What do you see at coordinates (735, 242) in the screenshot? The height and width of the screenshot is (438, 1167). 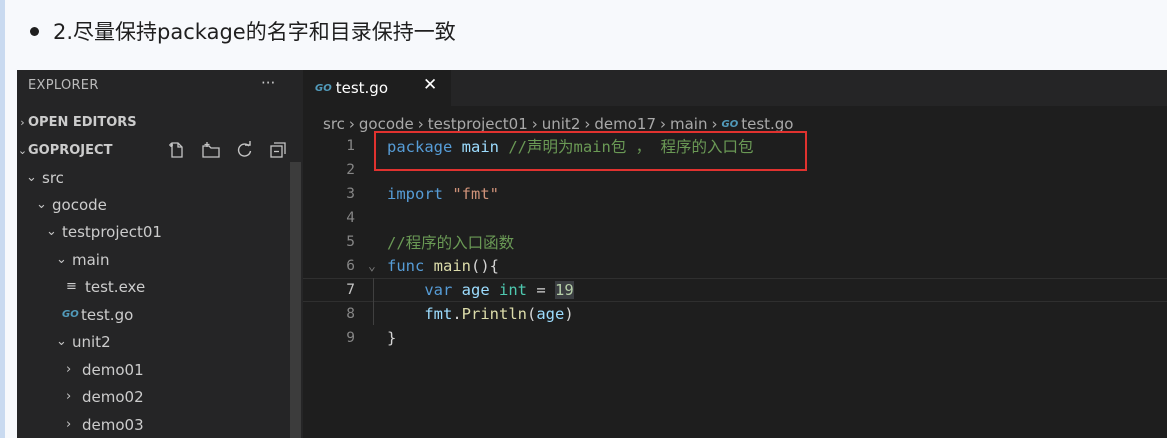 I see `code-line: 5 //程序的入口函数` at bounding box center [735, 242].